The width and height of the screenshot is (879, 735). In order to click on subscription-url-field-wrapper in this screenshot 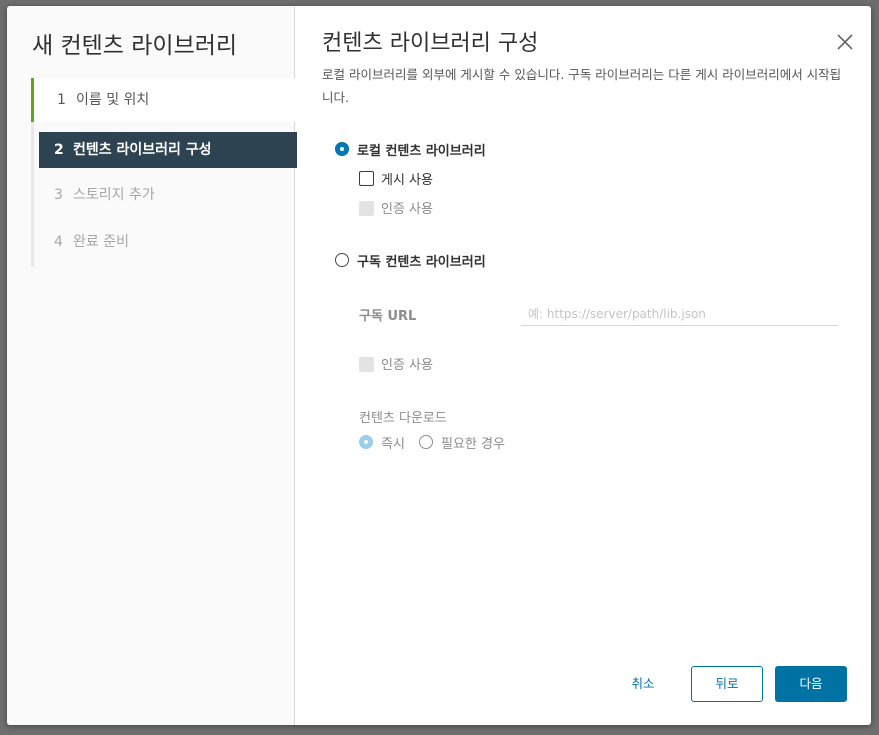, I will do `click(679, 314)`.